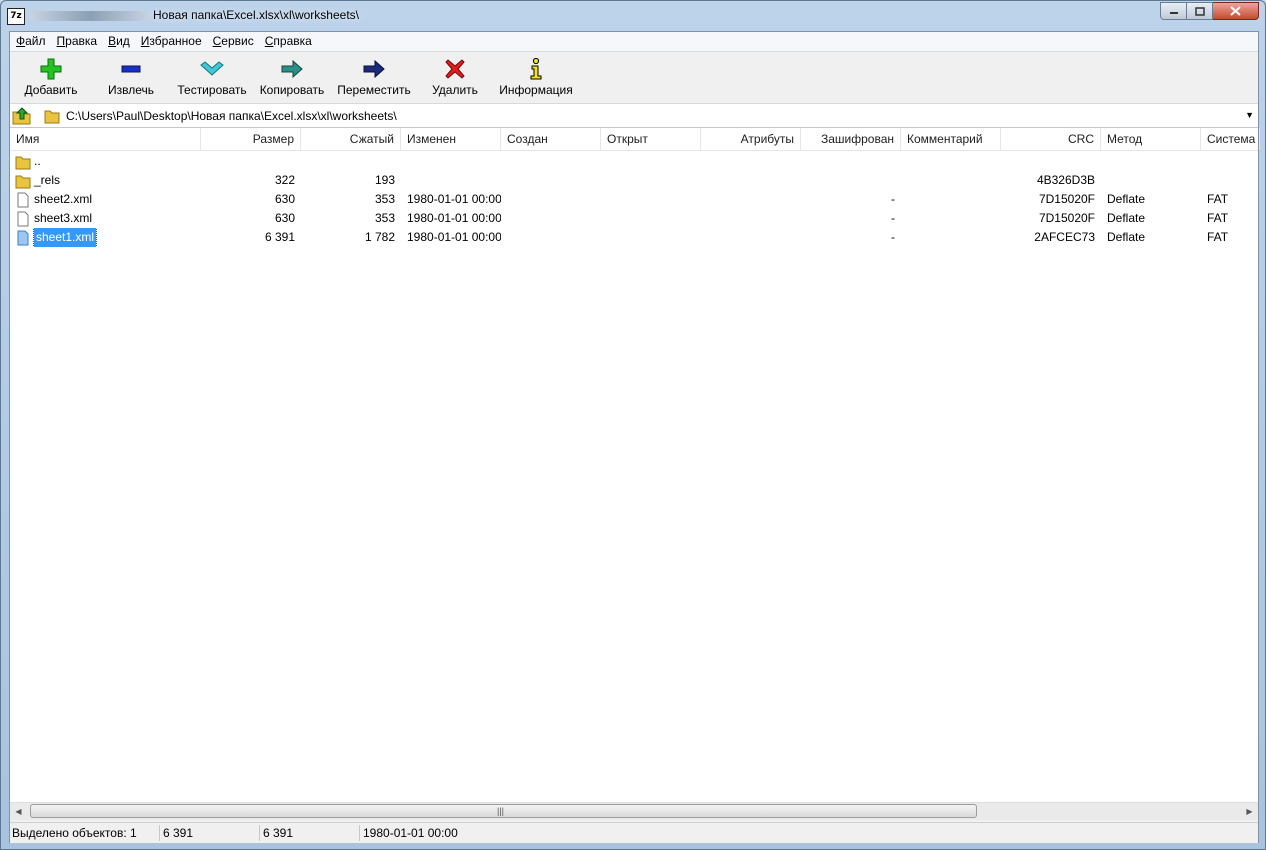  What do you see at coordinates (633, 16) in the screenshot?
I see `title-bar: 7z Новая папка\Excel.xlsx\xl\worksheets\` at bounding box center [633, 16].